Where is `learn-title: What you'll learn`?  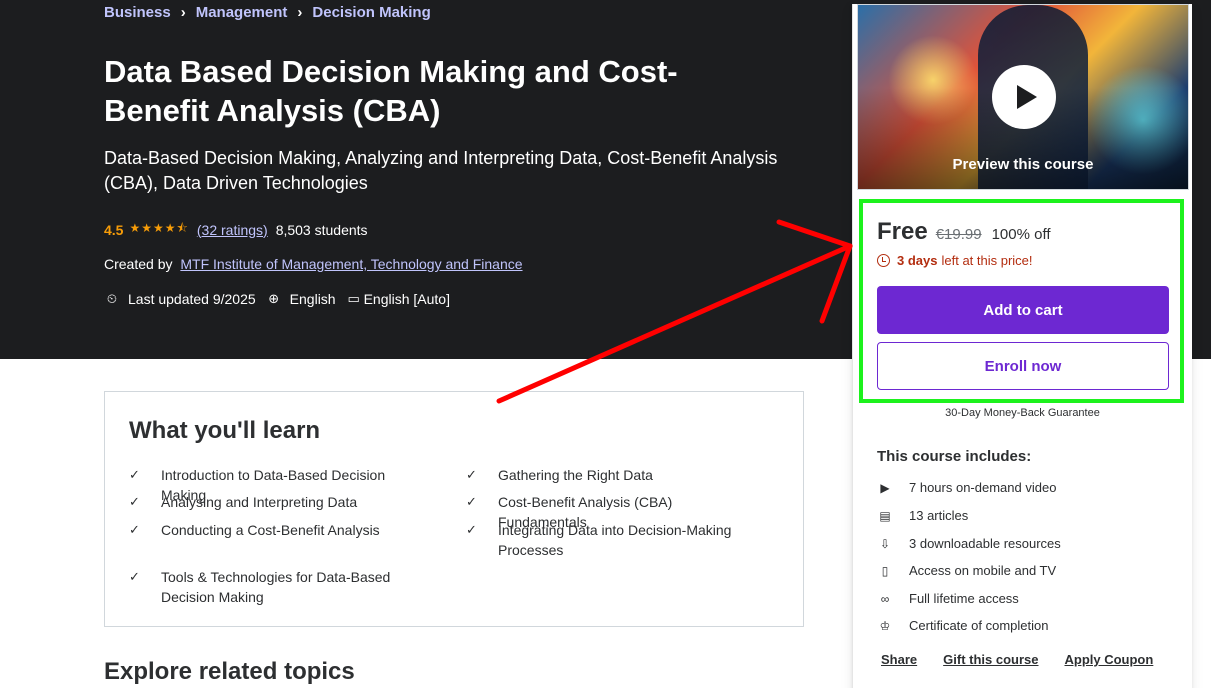 learn-title: What you'll learn is located at coordinates (225, 430).